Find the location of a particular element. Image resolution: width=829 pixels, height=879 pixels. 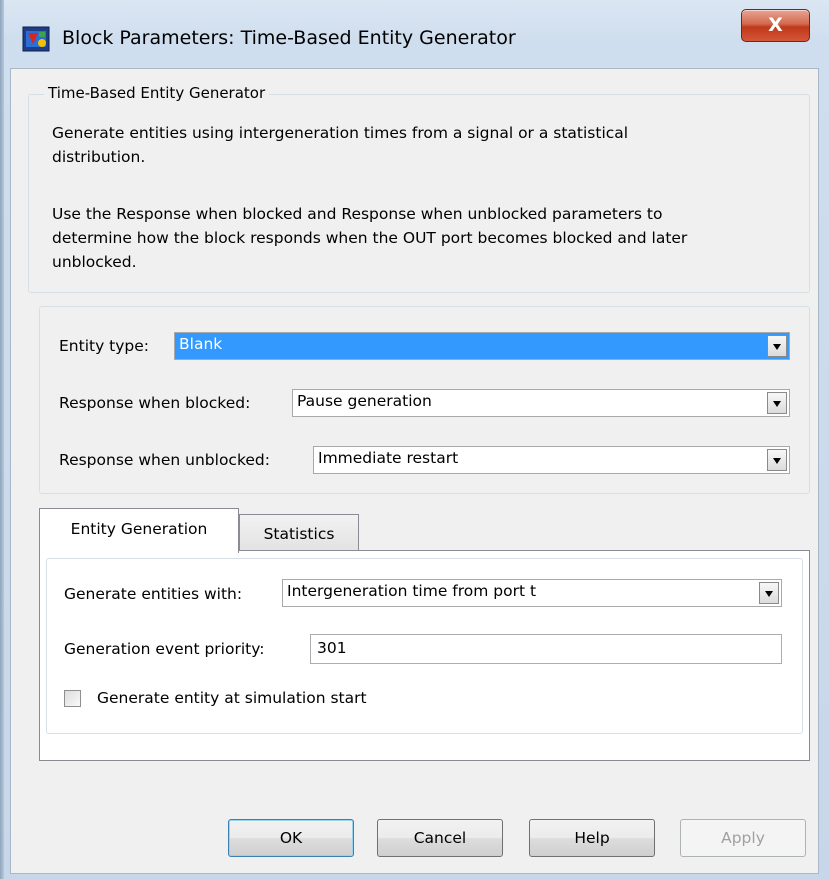

response-unblocked-value: Immediate restart is located at coordinates (388, 458).